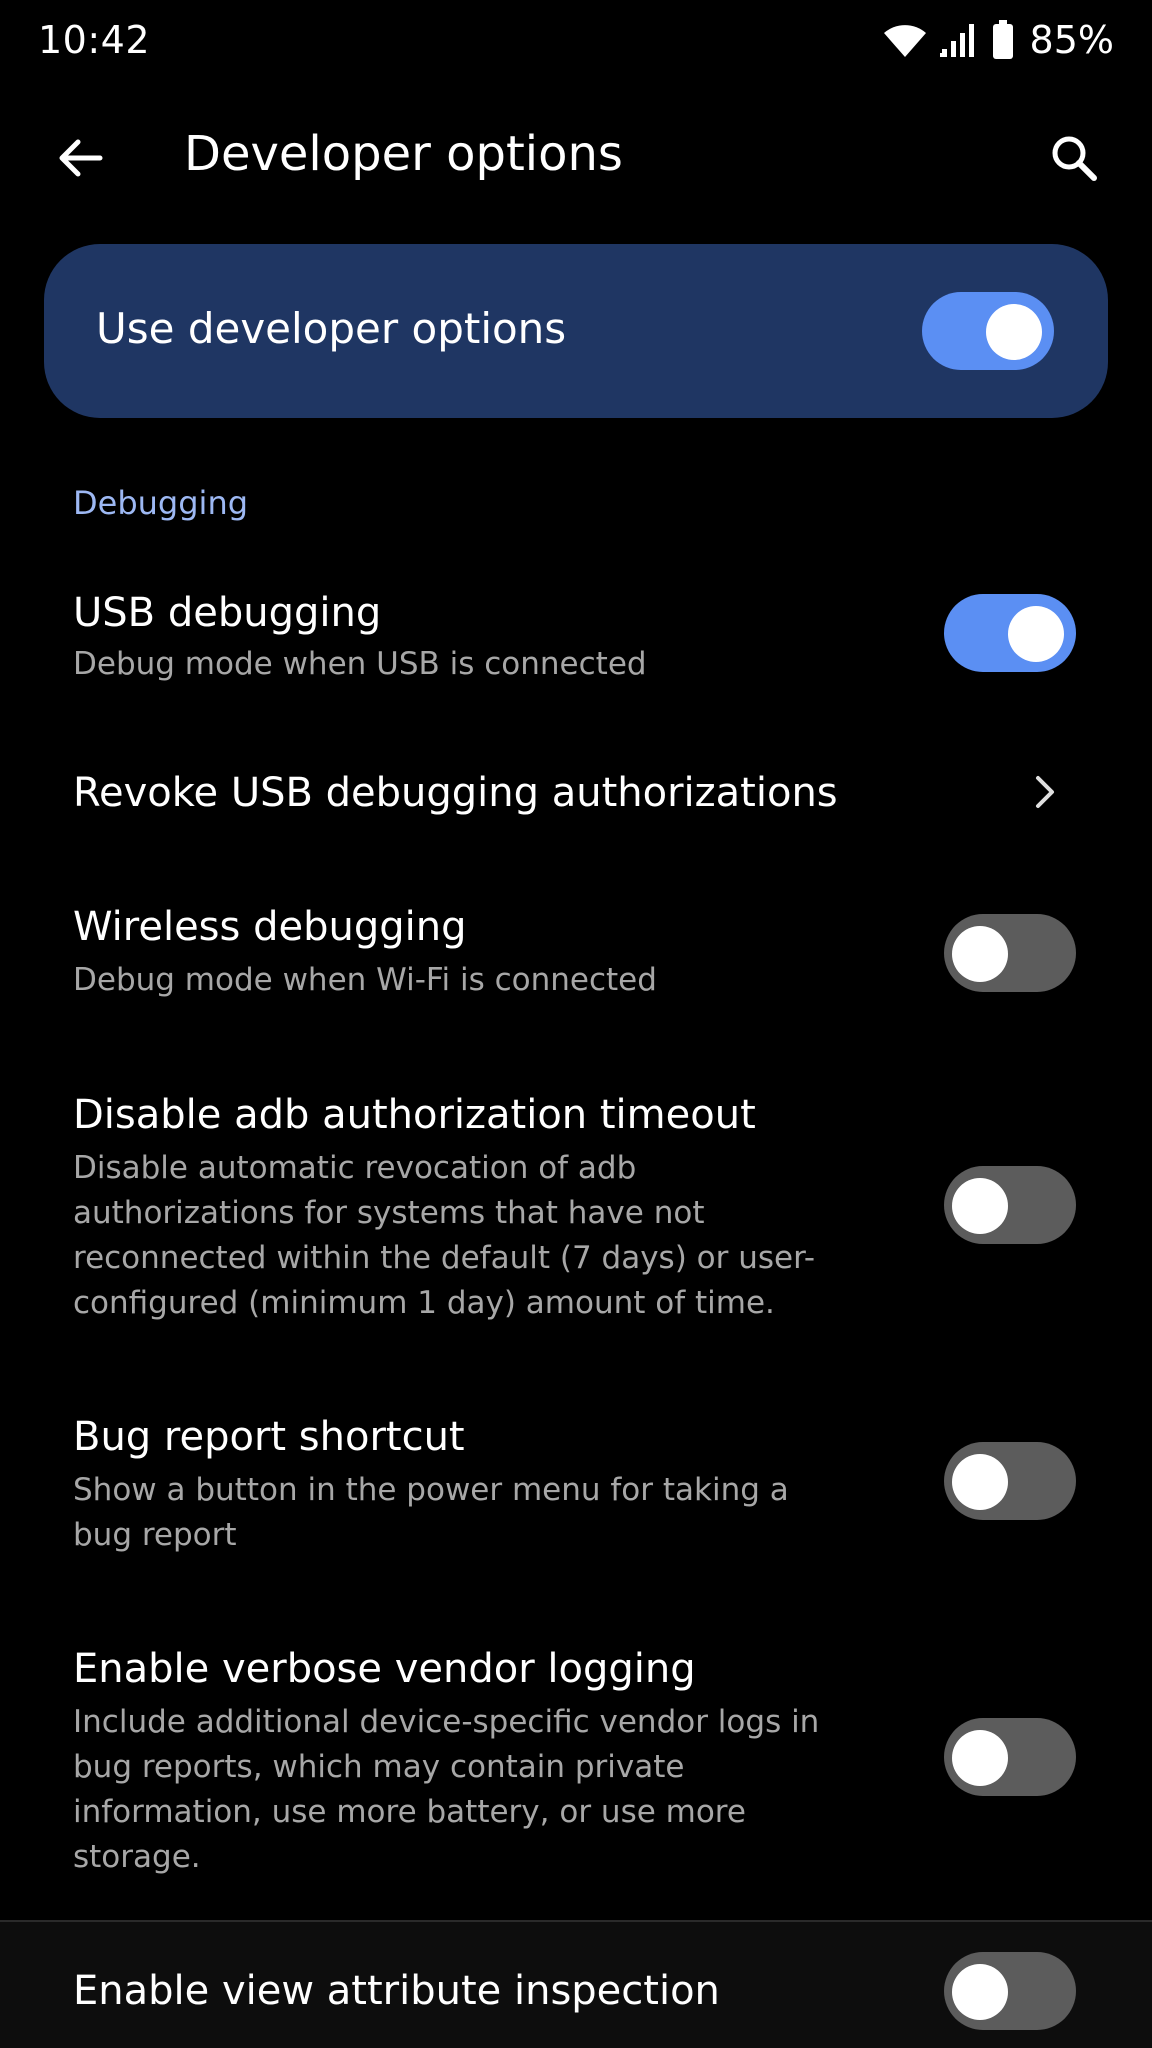 This screenshot has width=1152, height=2048. What do you see at coordinates (396, 1991) in the screenshot?
I see `pref-title: Enable view attribute inspection` at bounding box center [396, 1991].